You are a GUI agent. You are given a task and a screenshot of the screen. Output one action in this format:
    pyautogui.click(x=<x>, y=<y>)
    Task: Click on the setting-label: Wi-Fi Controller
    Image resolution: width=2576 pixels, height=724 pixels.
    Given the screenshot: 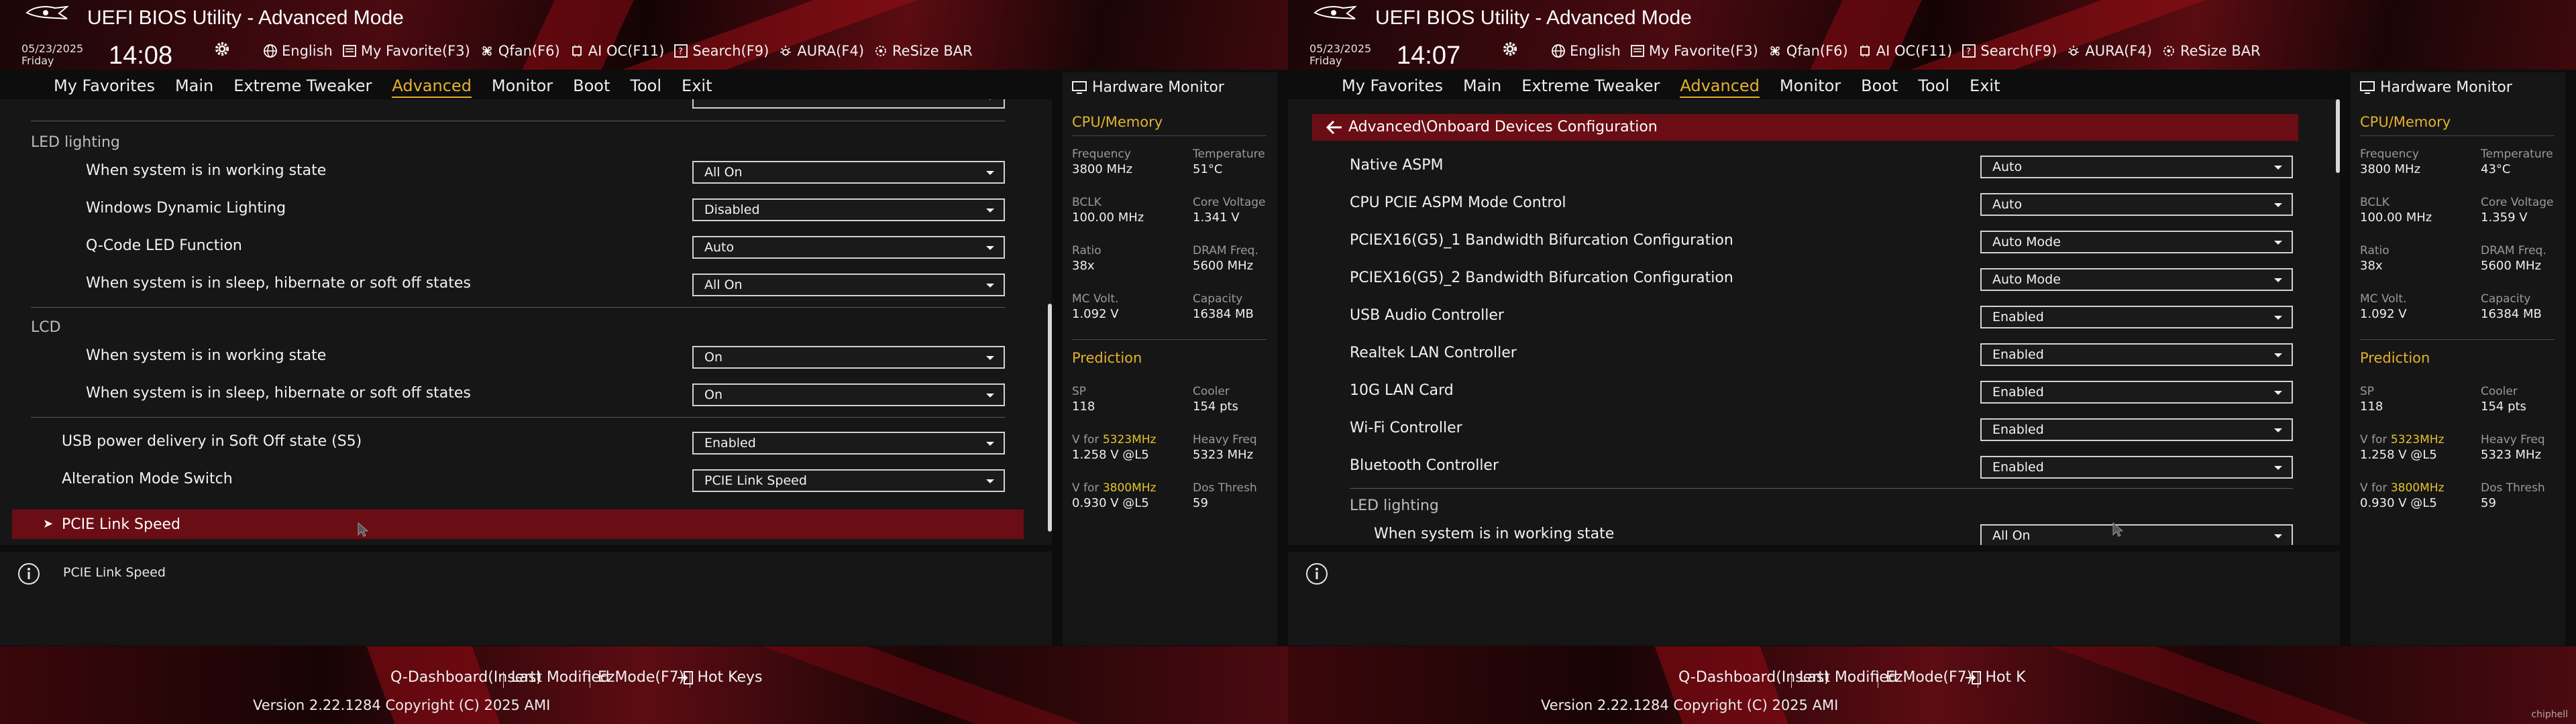 What is the action you would take?
    pyautogui.click(x=1406, y=428)
    